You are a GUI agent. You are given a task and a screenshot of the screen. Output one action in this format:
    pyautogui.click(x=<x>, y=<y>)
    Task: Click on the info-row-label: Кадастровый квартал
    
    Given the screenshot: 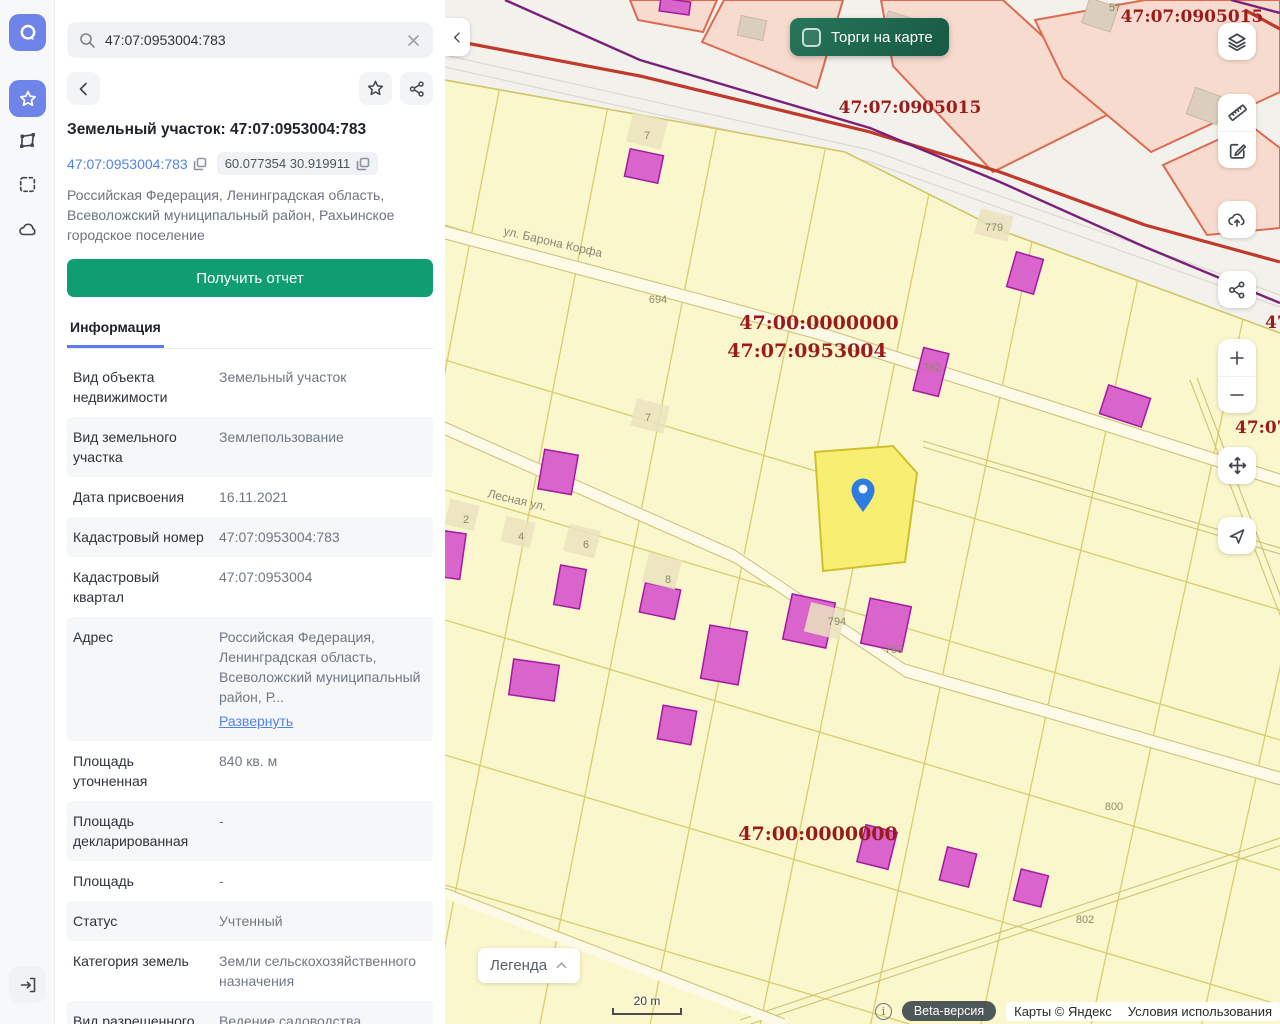 What is the action you would take?
    pyautogui.click(x=116, y=587)
    